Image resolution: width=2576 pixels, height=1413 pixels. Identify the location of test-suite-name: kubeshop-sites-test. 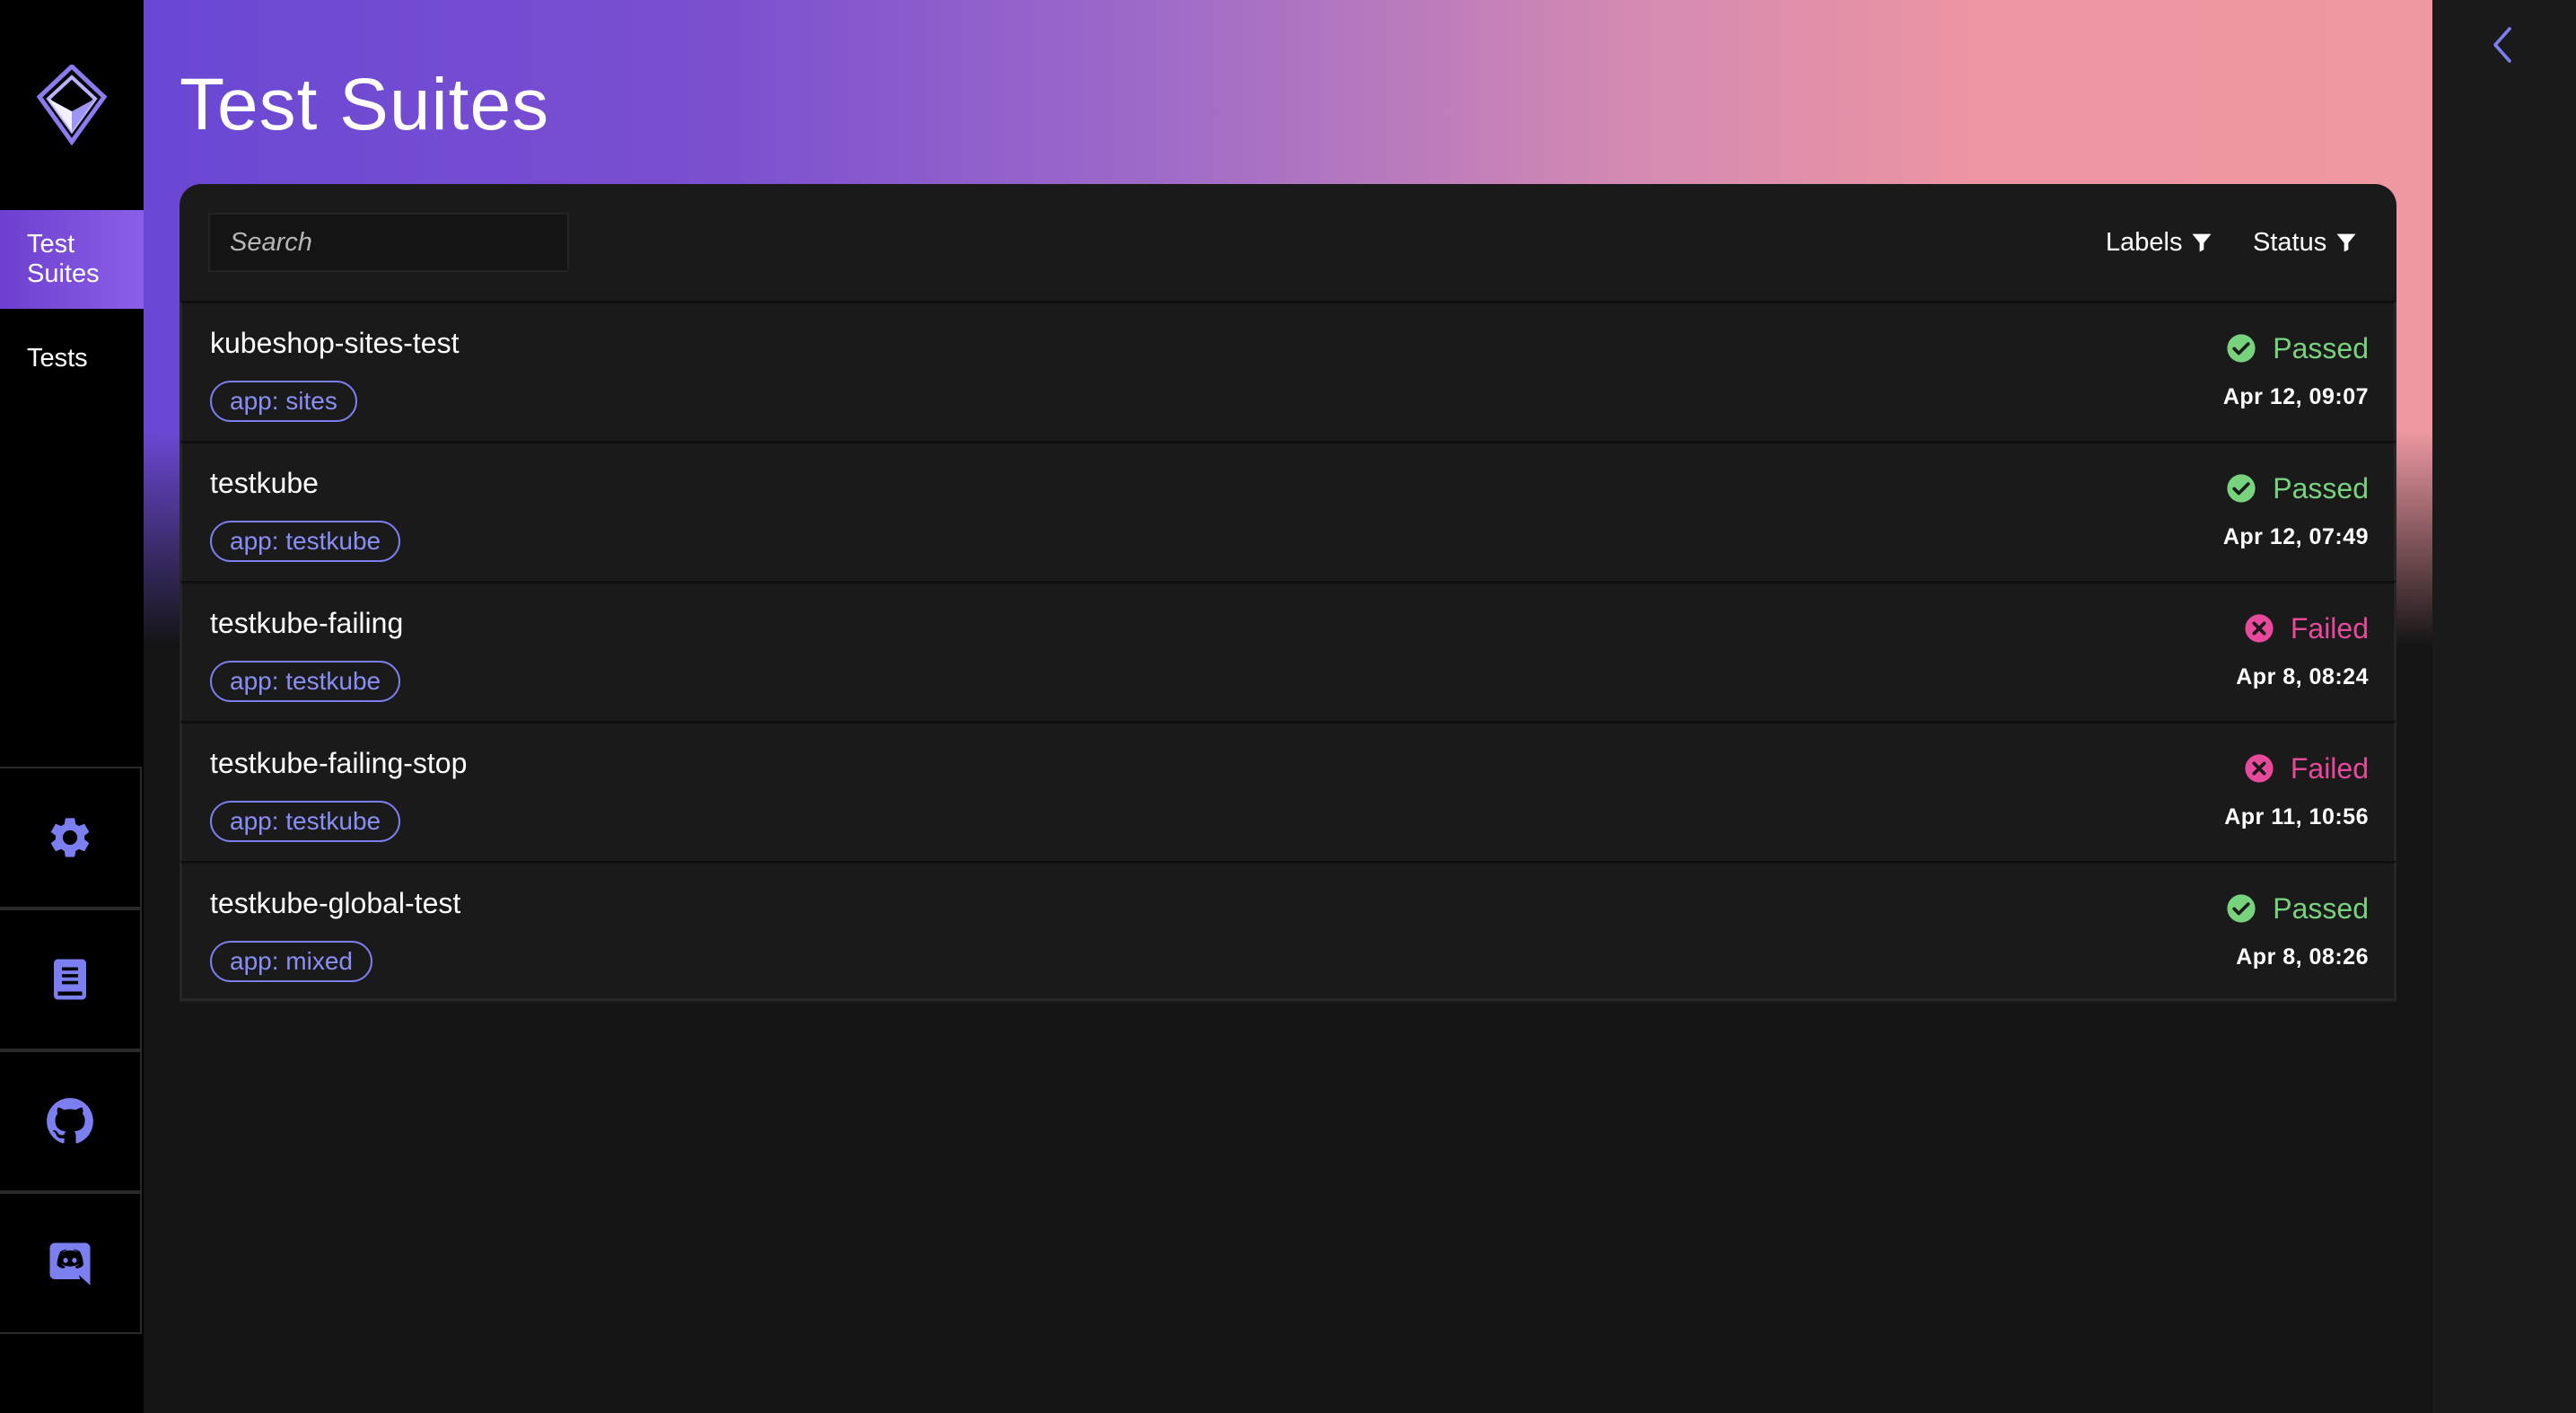
(335, 343).